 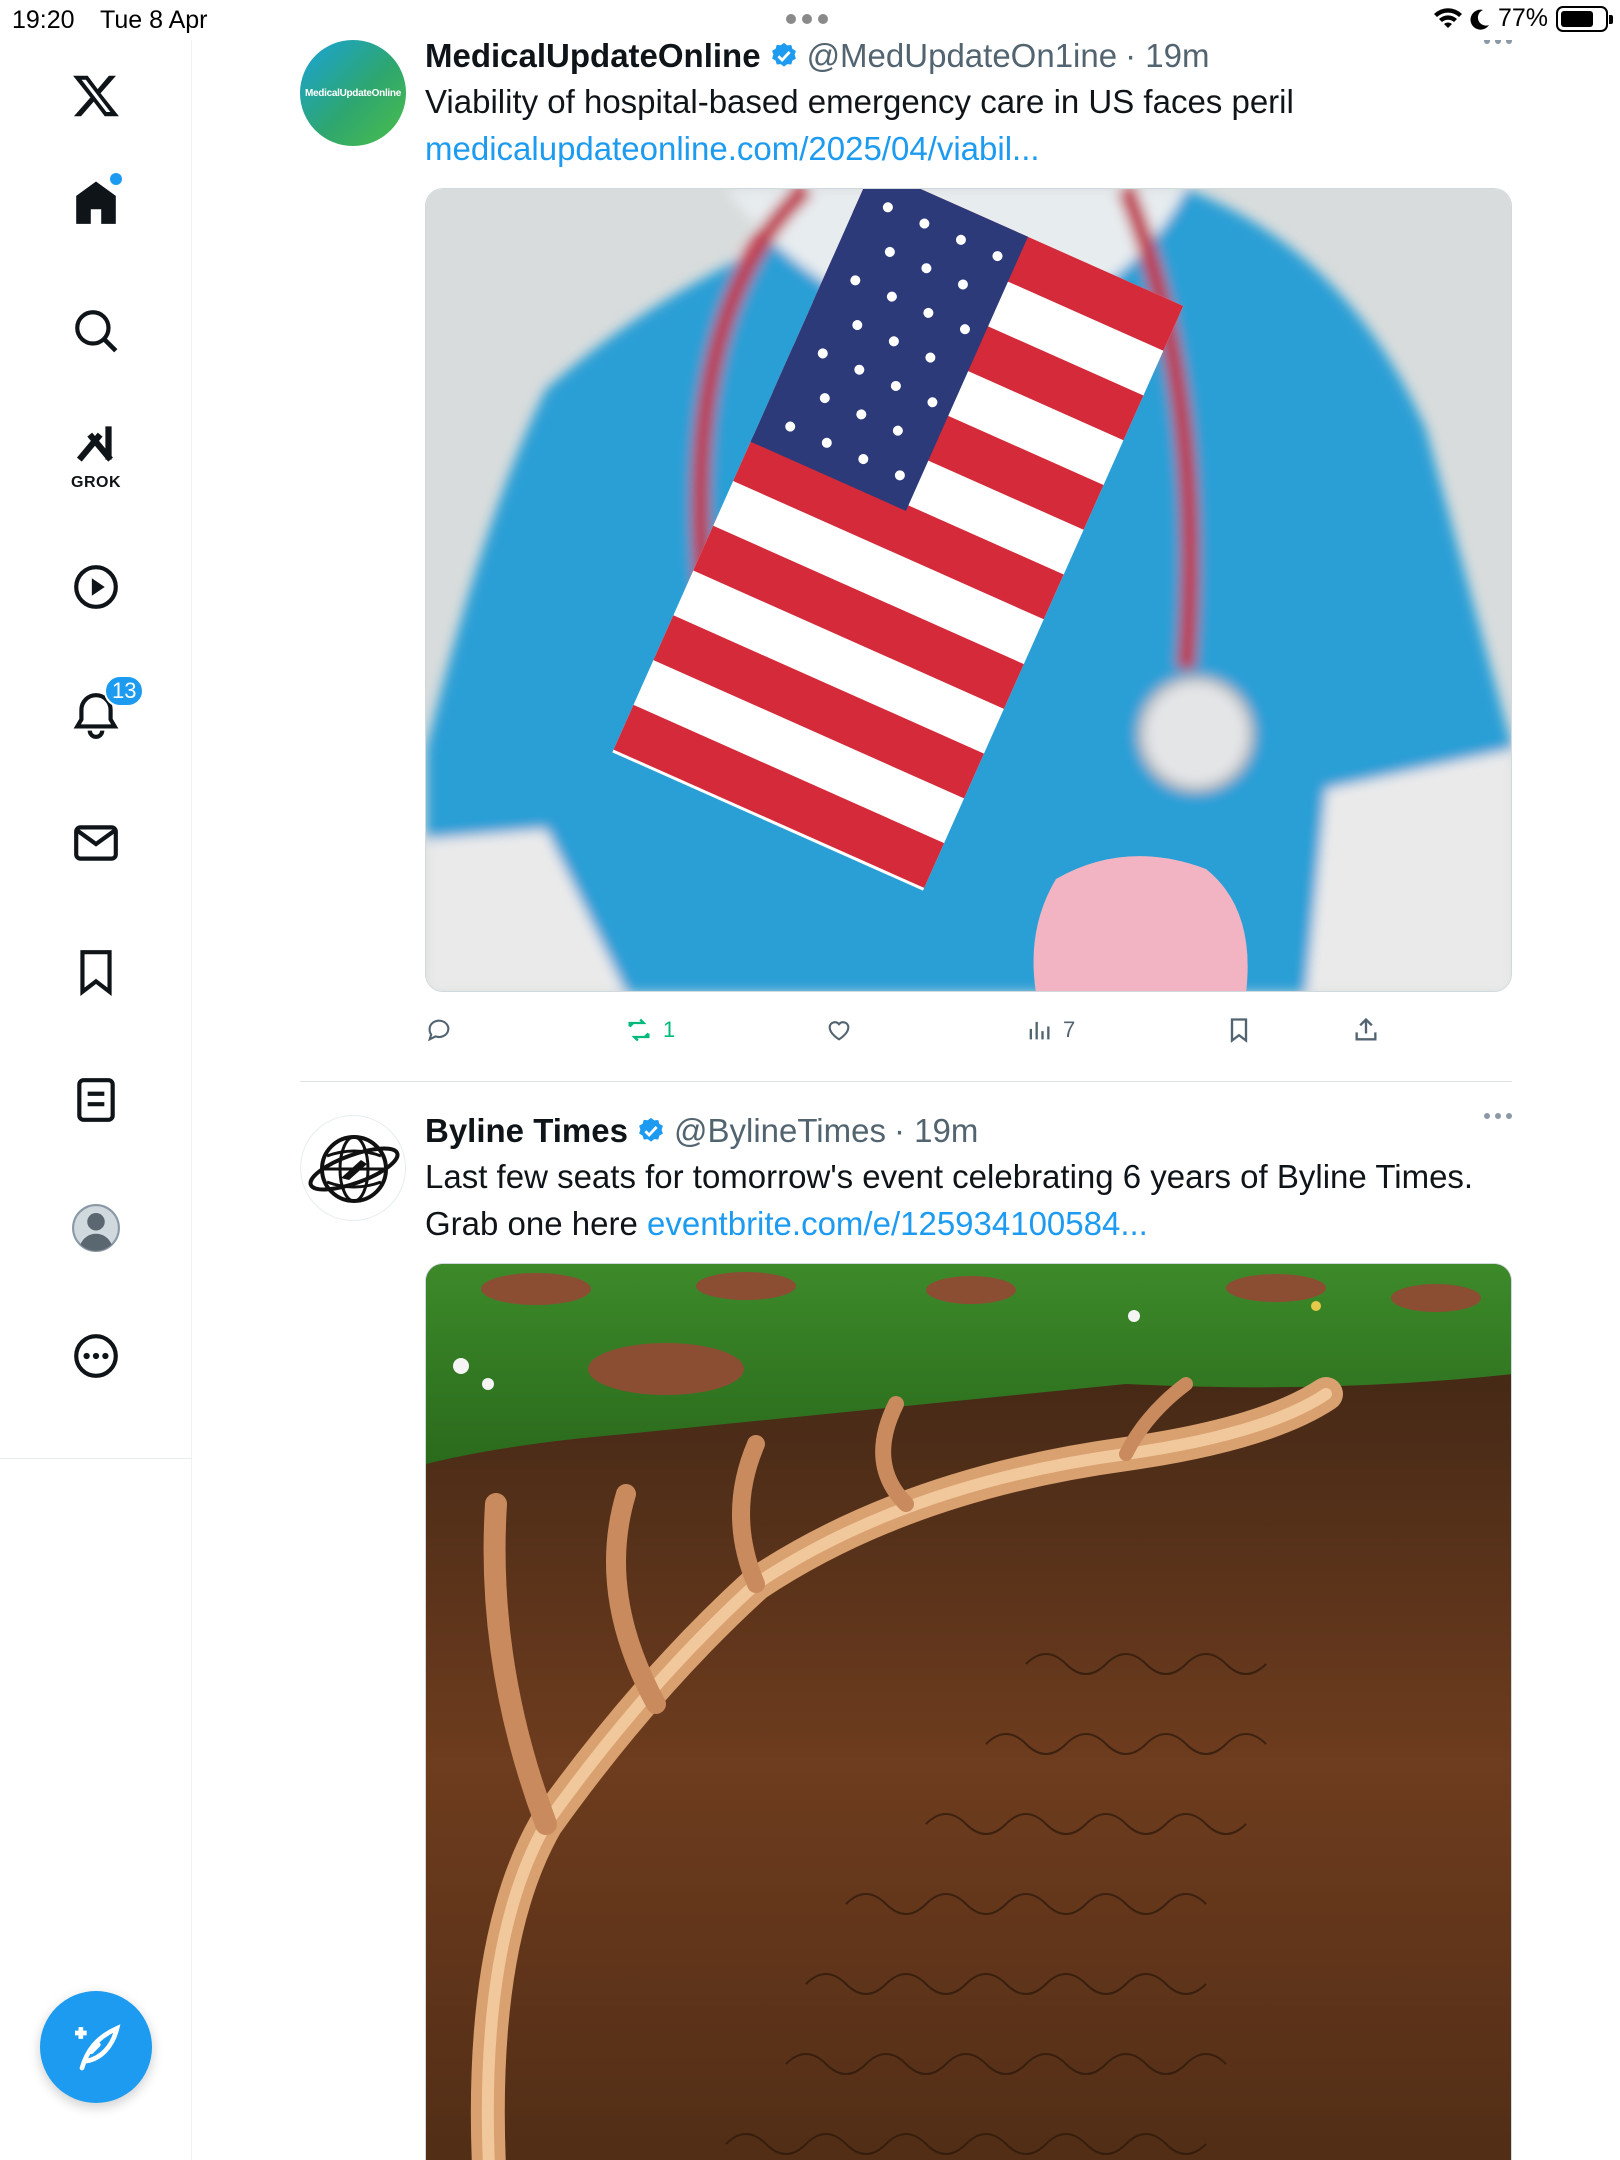 What do you see at coordinates (43, 20) in the screenshot?
I see `status-time: 19:20` at bounding box center [43, 20].